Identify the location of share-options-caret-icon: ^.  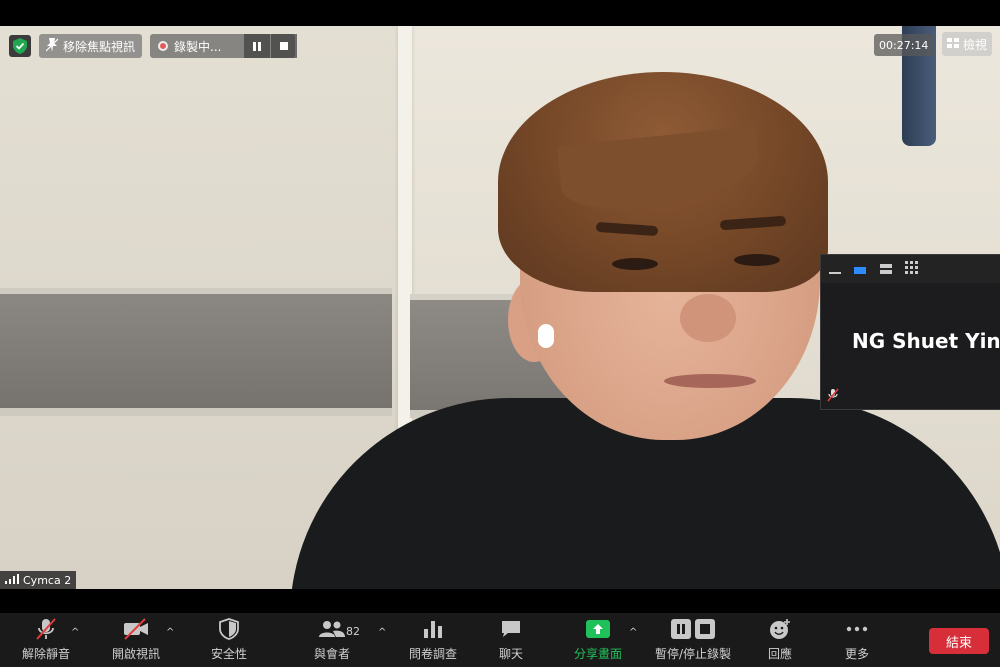
(633, 632).